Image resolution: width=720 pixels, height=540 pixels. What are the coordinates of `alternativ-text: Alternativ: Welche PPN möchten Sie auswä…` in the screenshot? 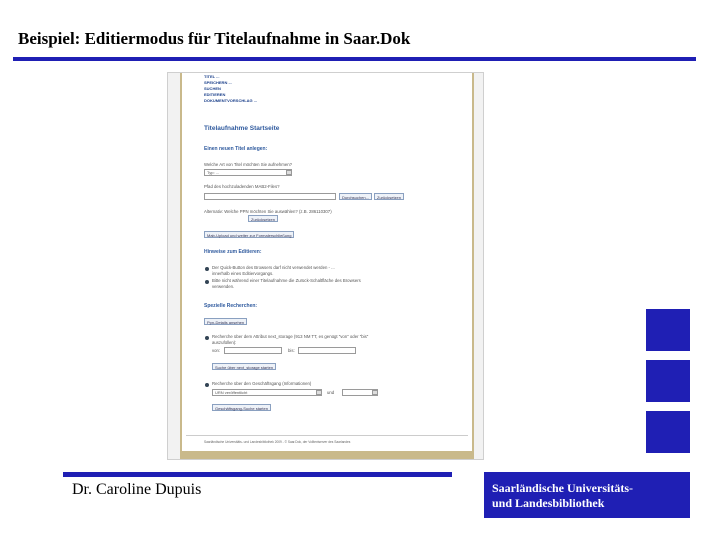 It's located at (268, 211).